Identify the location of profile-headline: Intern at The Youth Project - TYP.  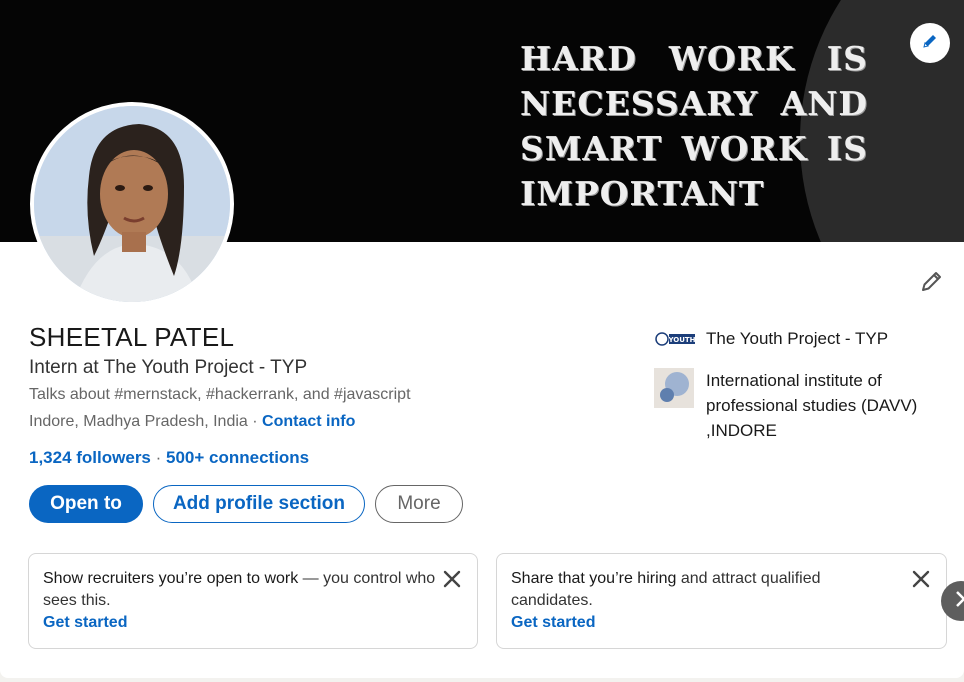
(168, 367).